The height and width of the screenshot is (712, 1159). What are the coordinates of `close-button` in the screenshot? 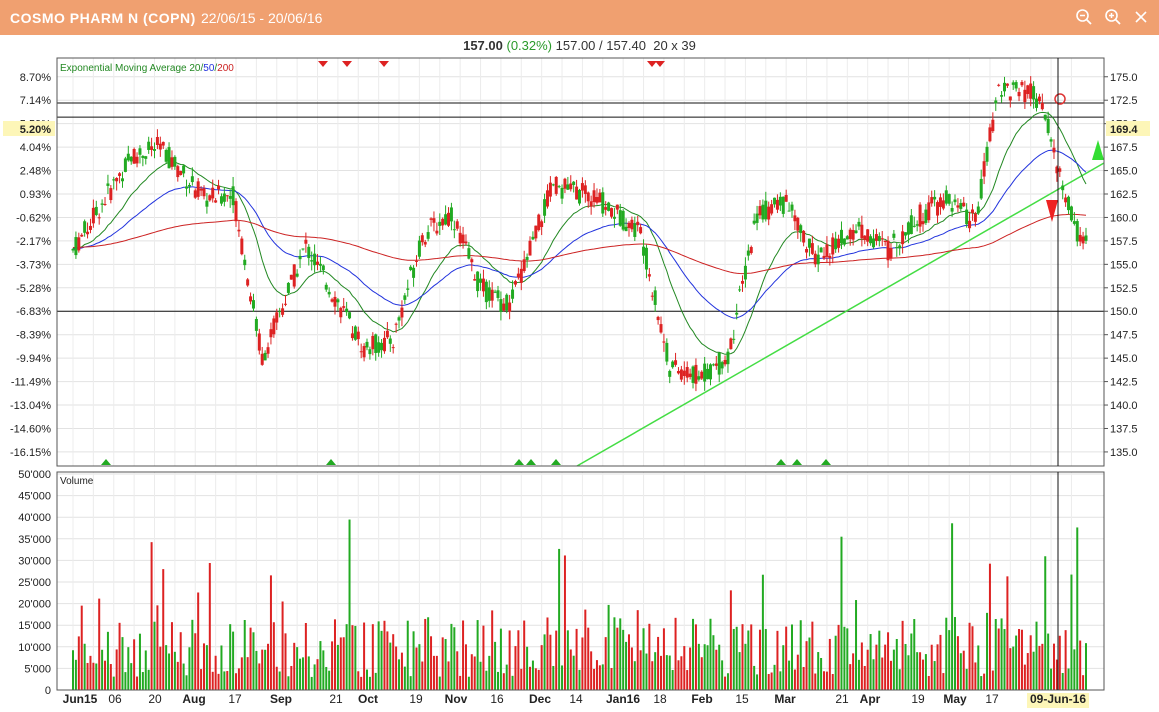 It's located at (1141, 17).